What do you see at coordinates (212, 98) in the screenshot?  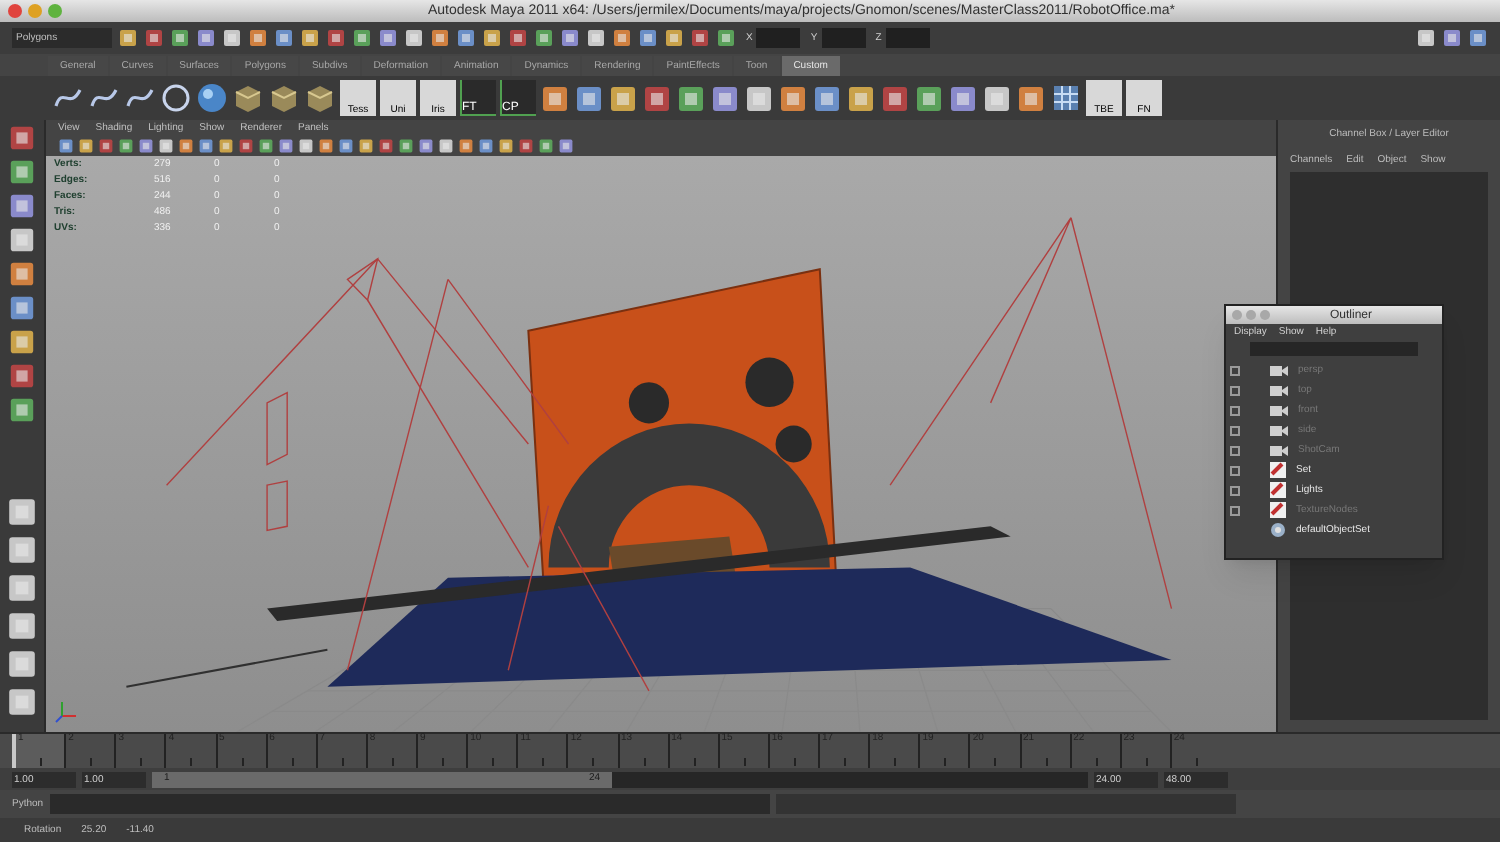 I see `sphere-icon` at bounding box center [212, 98].